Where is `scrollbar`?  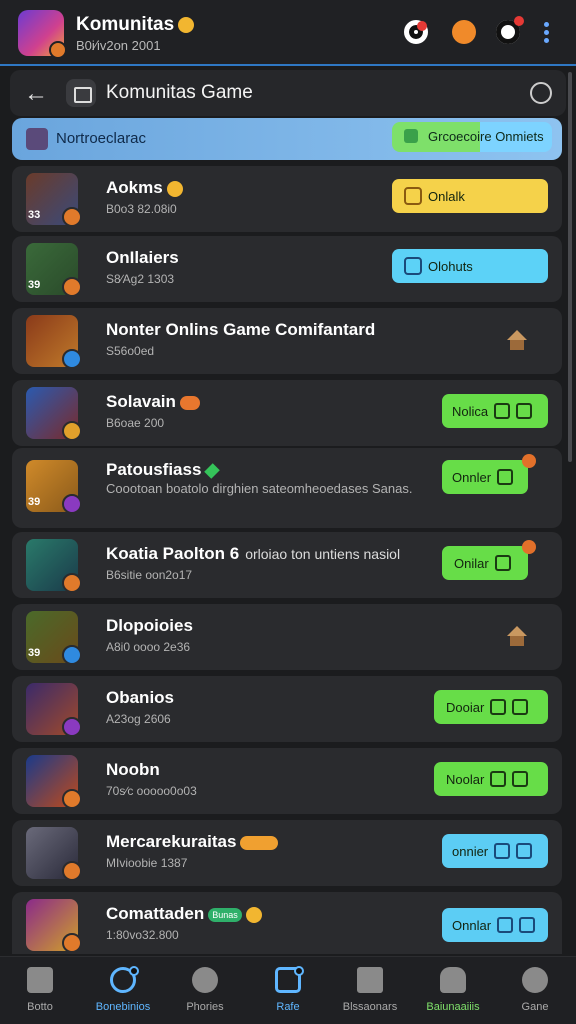
scrollbar is located at coordinates (570, 267).